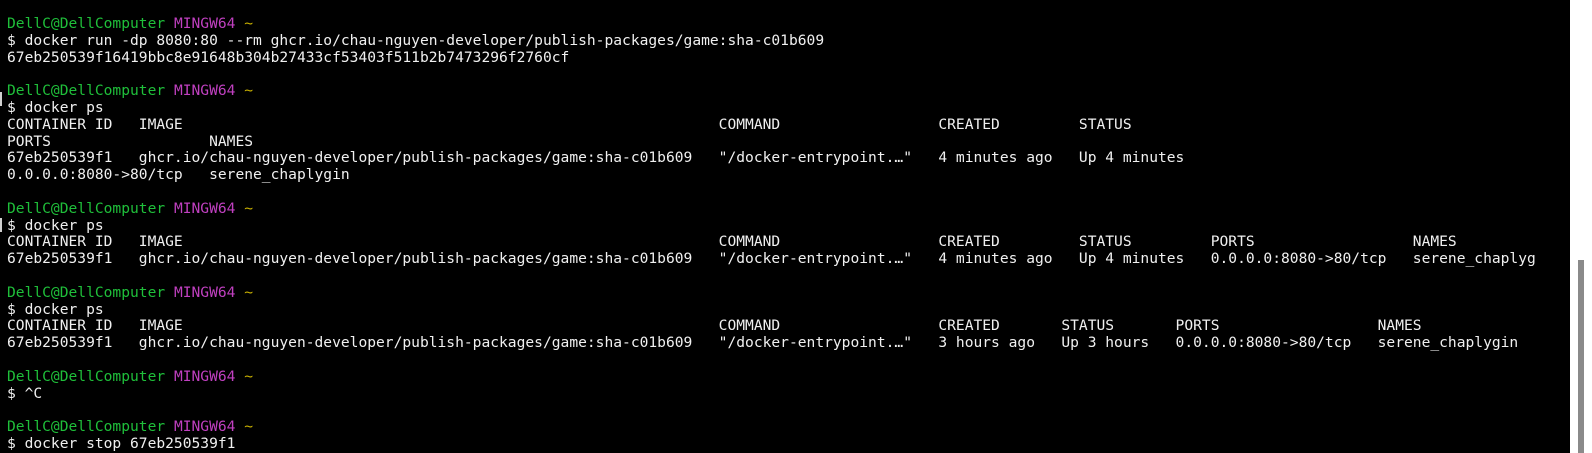 The width and height of the screenshot is (1592, 453). Describe the element at coordinates (1581, 226) in the screenshot. I see `vertical-scrollbar` at that location.